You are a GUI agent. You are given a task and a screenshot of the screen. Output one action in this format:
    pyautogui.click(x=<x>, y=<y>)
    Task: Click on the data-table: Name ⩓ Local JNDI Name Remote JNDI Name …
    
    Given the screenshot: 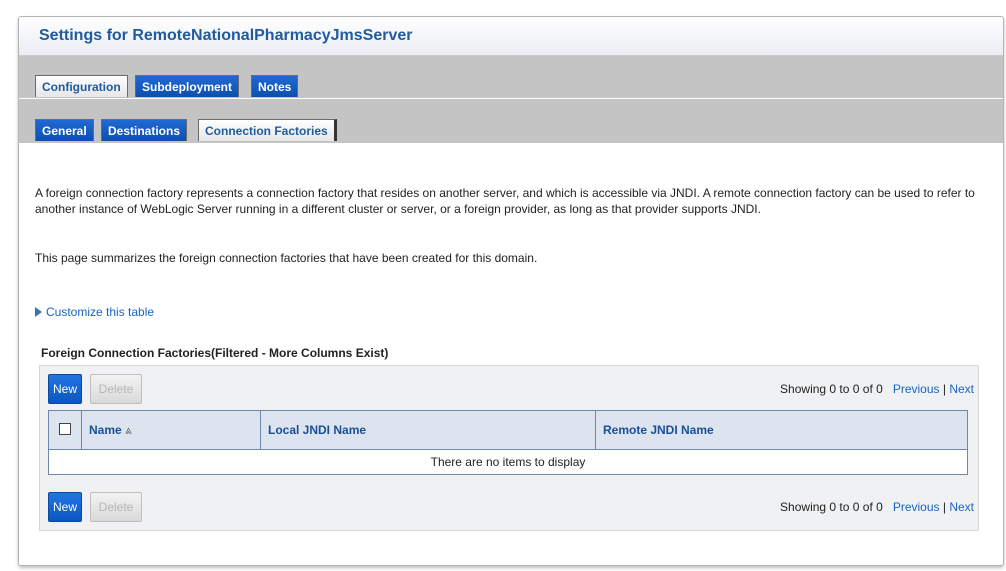 What is the action you would take?
    pyautogui.click(x=508, y=442)
    